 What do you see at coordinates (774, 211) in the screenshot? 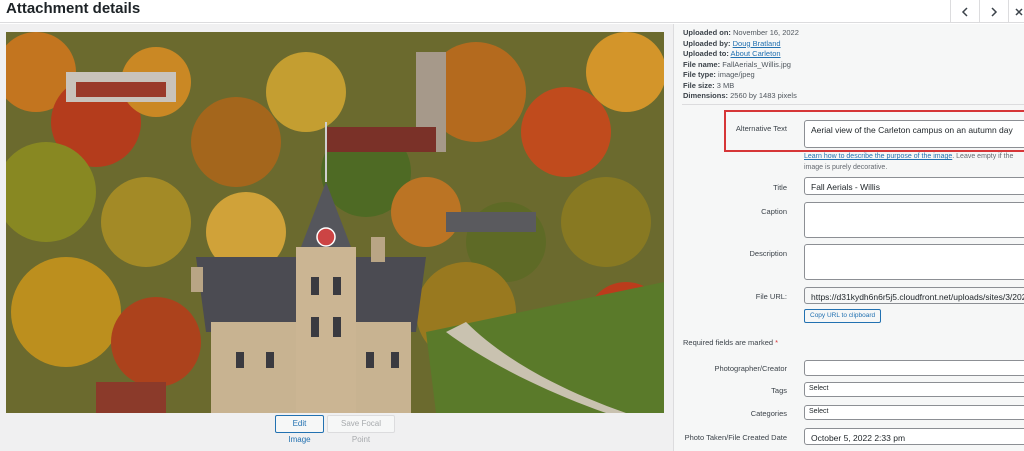
I see `caption-label: Caption` at bounding box center [774, 211].